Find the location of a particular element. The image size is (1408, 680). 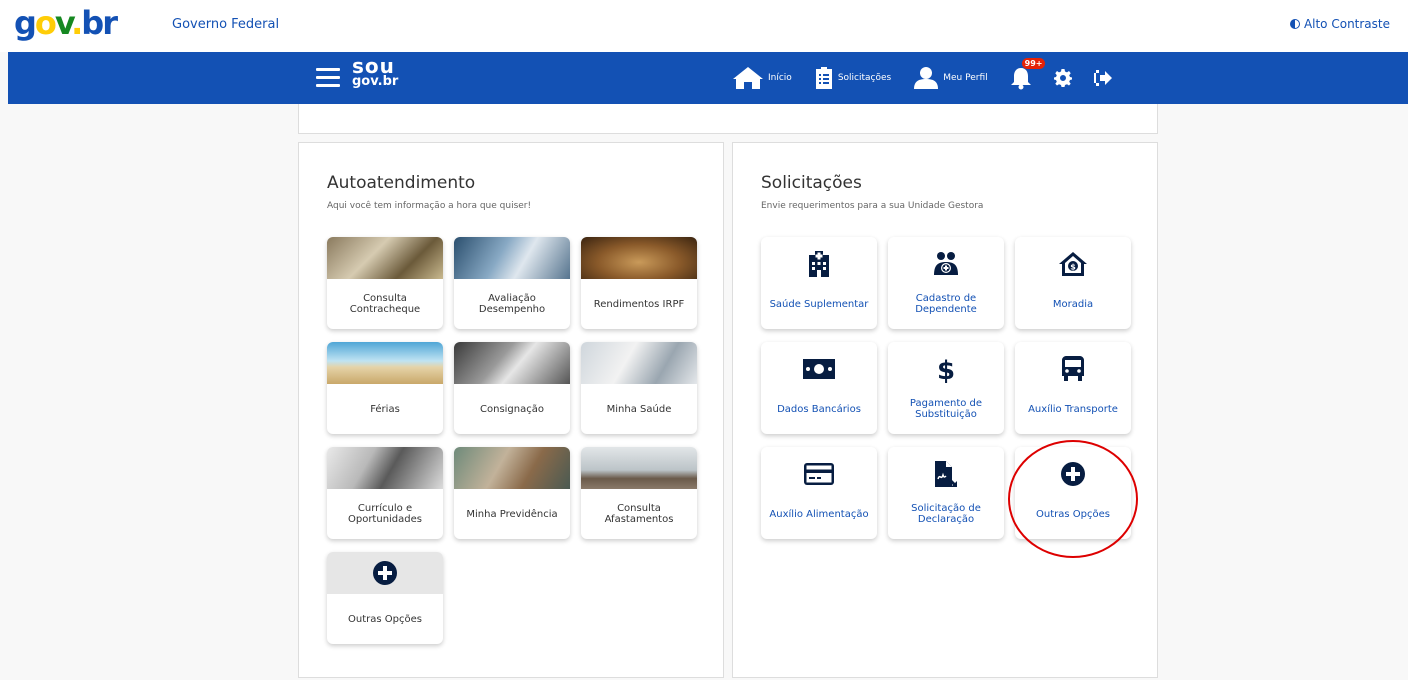

tile-rendimentos-irpf: Rendimentos IRPF is located at coordinates (639, 283).